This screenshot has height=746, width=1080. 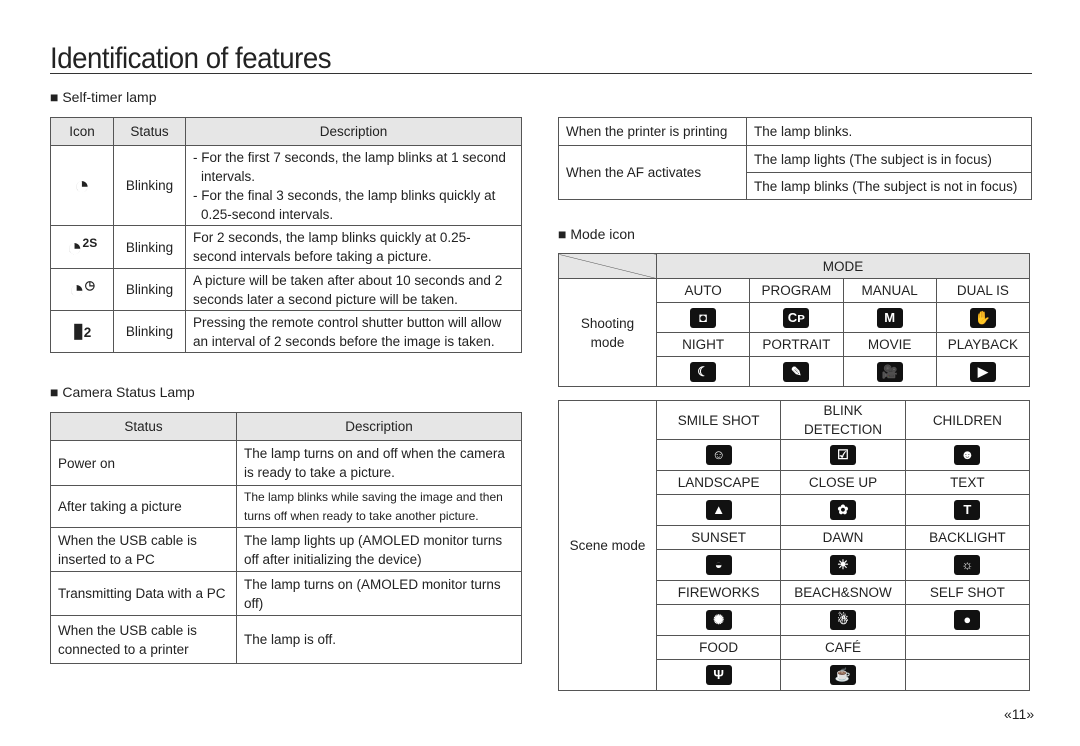 I want to click on mode-icon-cell: ▶, so click(x=983, y=371).